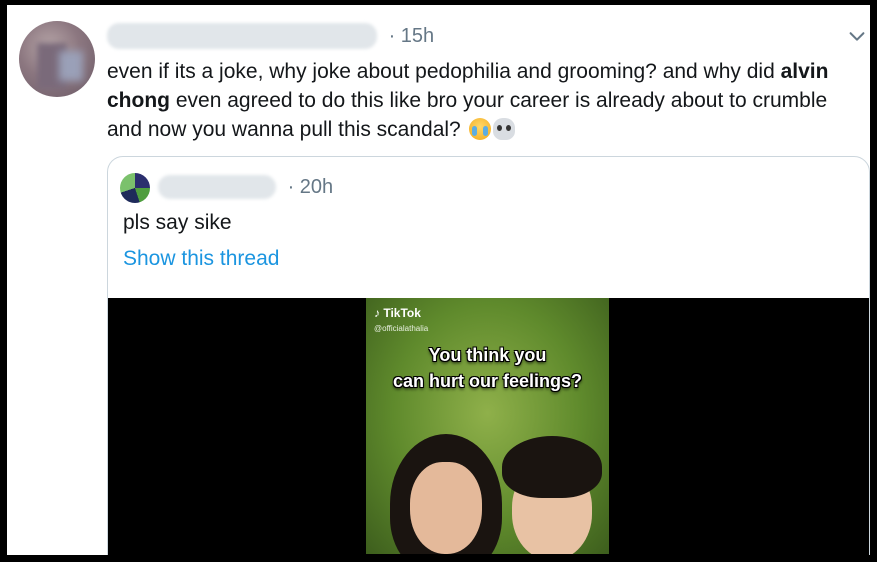  Describe the element at coordinates (177, 222) in the screenshot. I see `quoted-tweet-text: pls say sike` at that location.